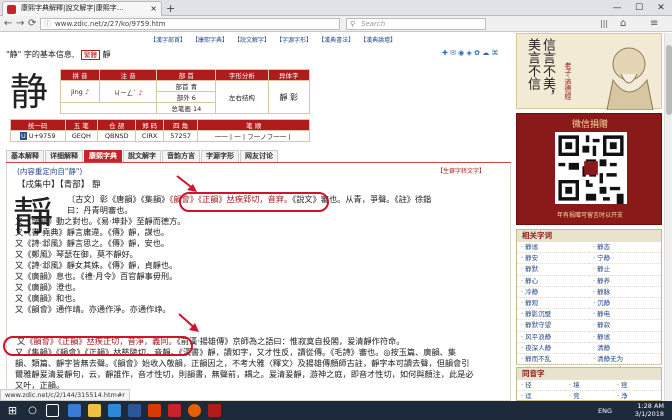 The width and height of the screenshot is (672, 420). What do you see at coordinates (96, 276) in the screenshot?
I see `entry-line: 又《廣韻》息也。《禮·月令》百官靜事毋刑。` at bounding box center [96, 276].